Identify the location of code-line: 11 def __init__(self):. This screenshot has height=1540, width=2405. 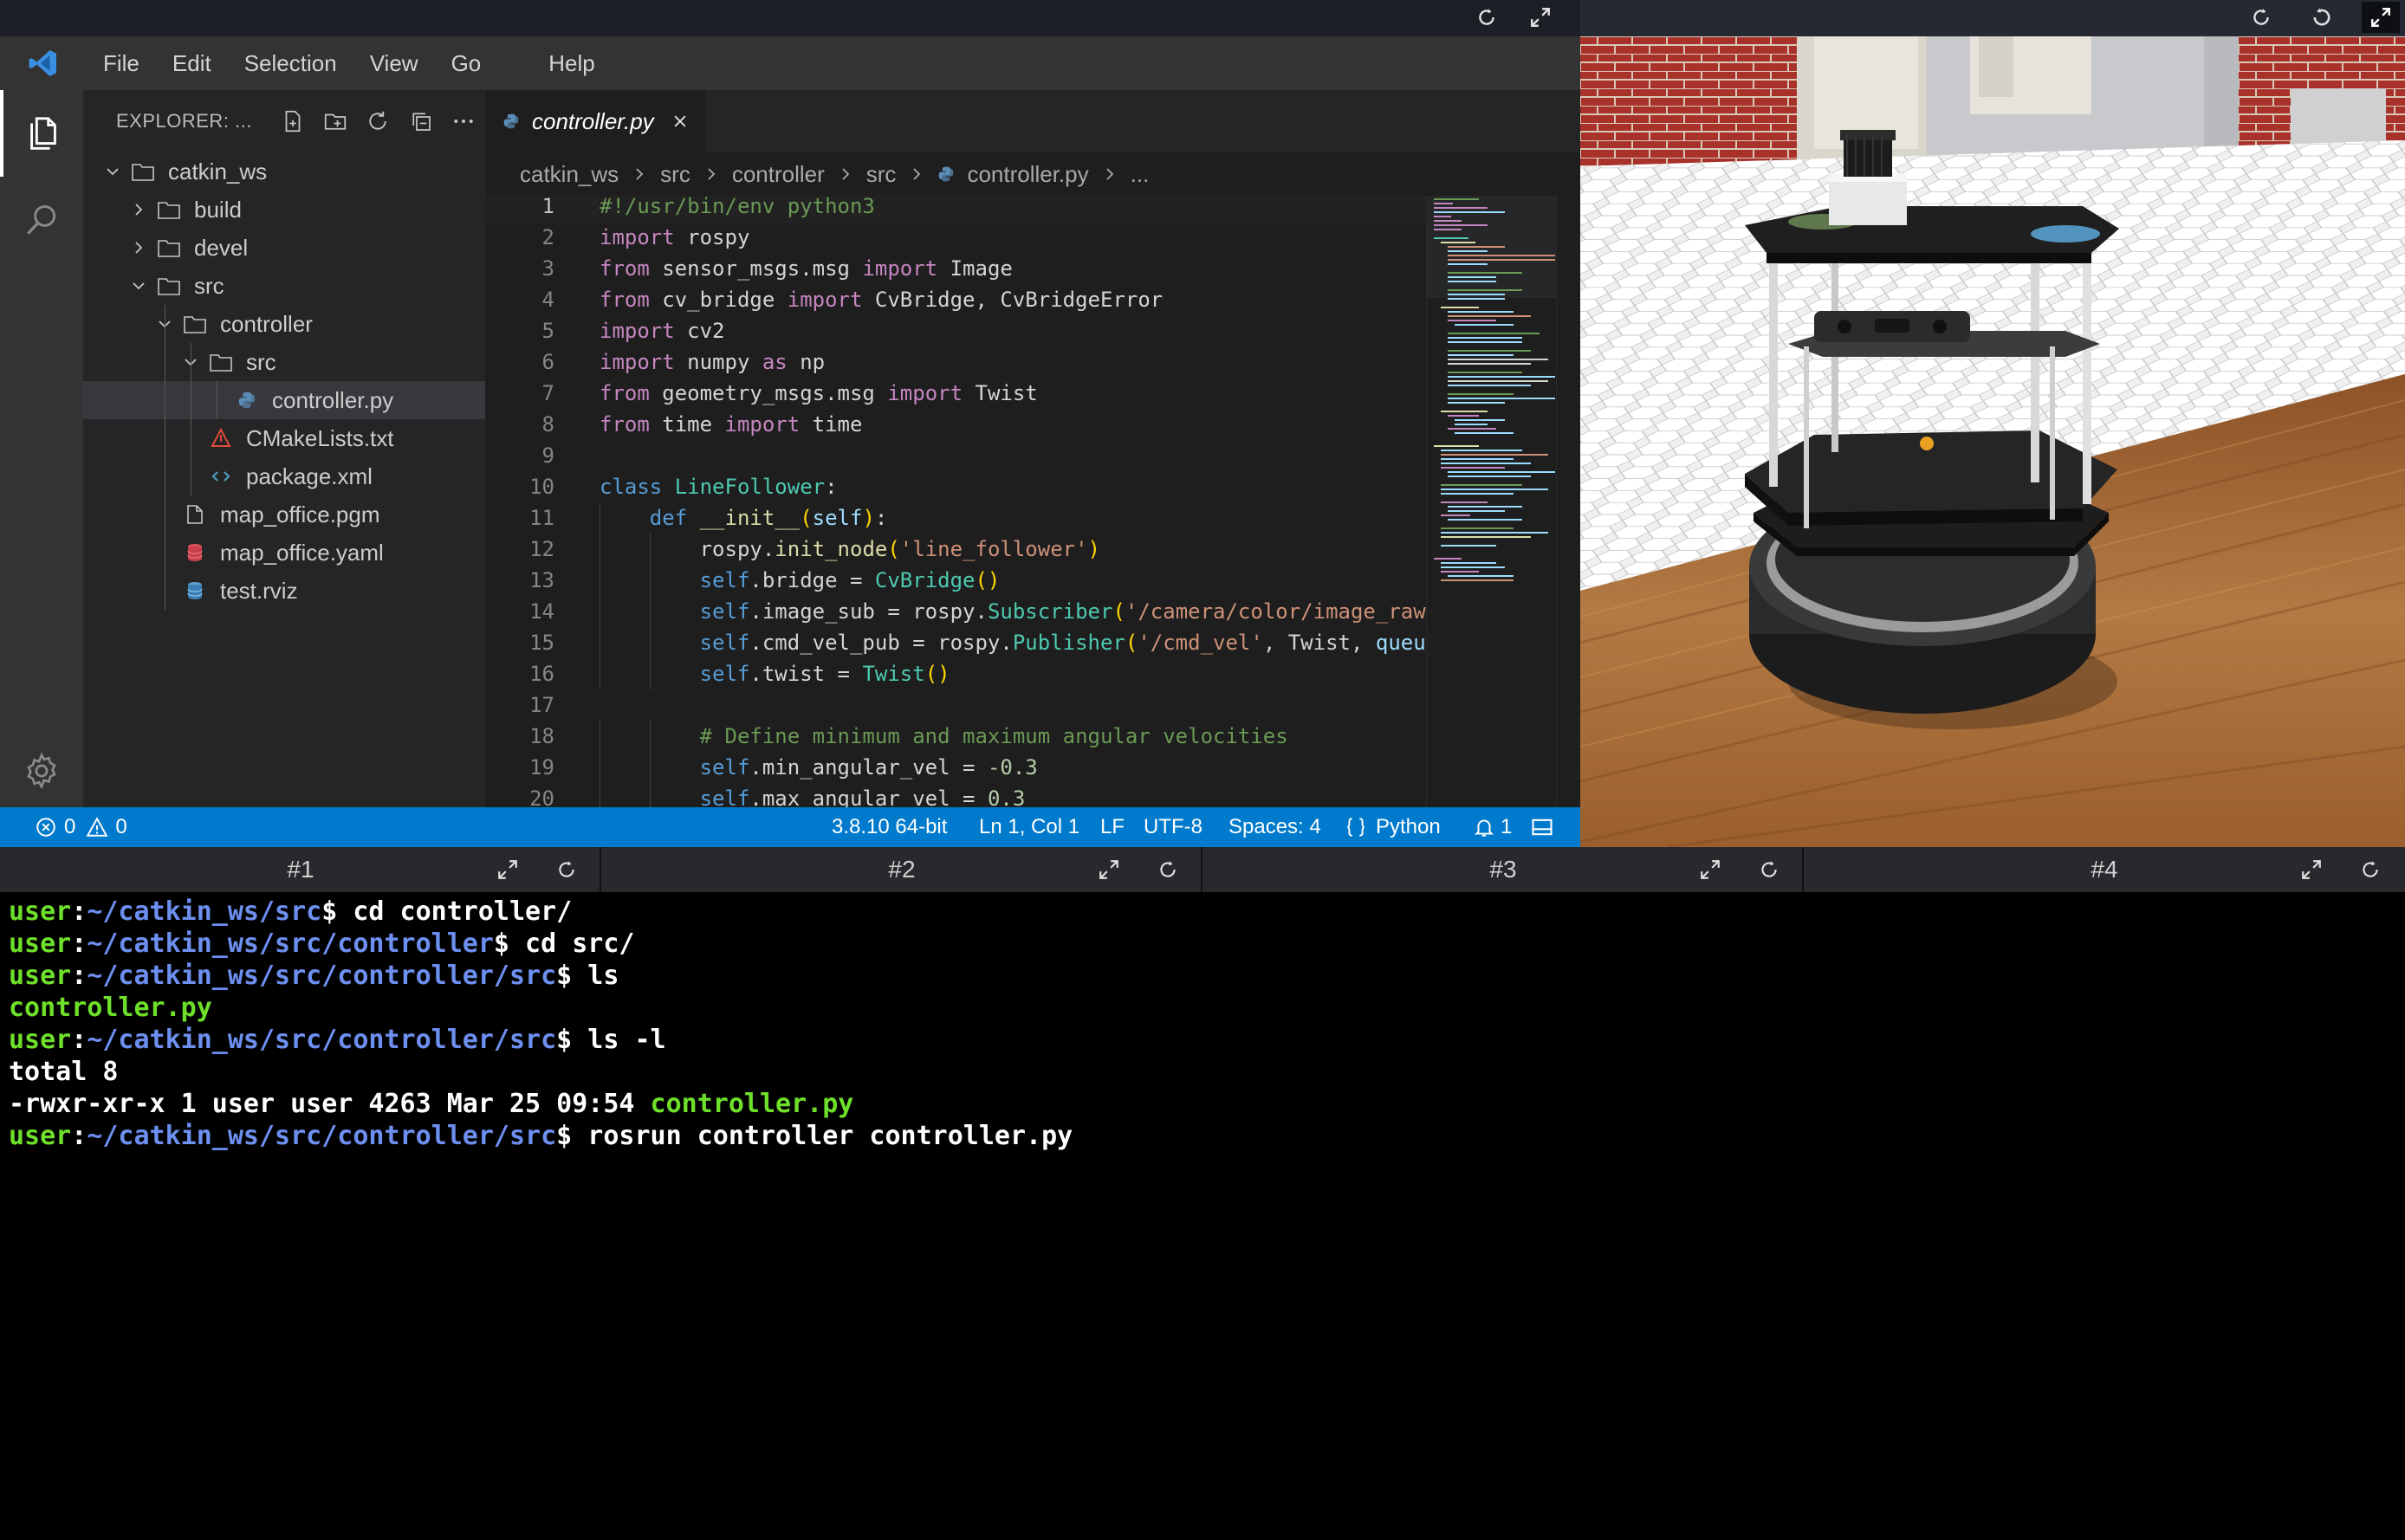
(956, 518).